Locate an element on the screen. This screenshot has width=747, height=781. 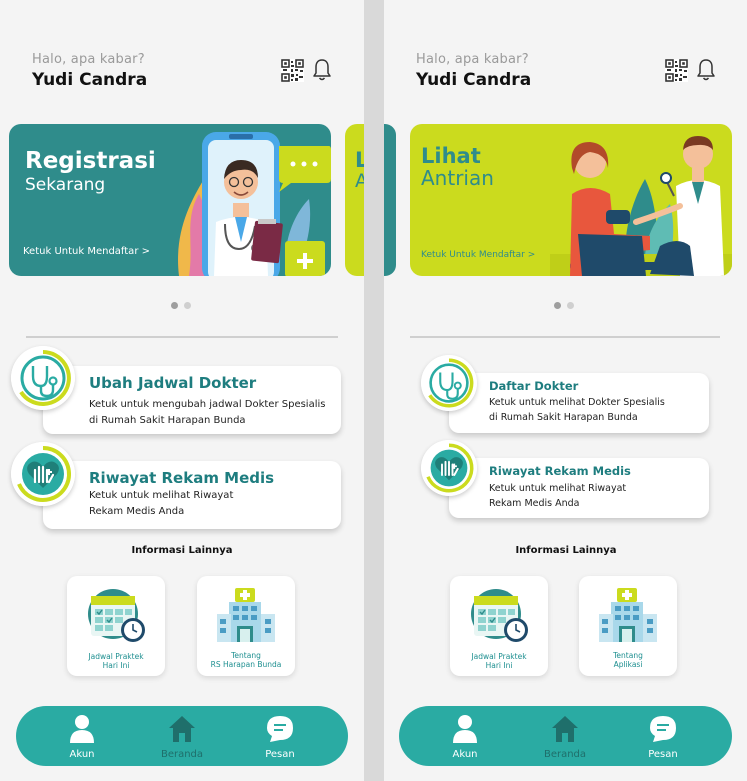
peek-subtitle: A is located at coordinates (359, 181).